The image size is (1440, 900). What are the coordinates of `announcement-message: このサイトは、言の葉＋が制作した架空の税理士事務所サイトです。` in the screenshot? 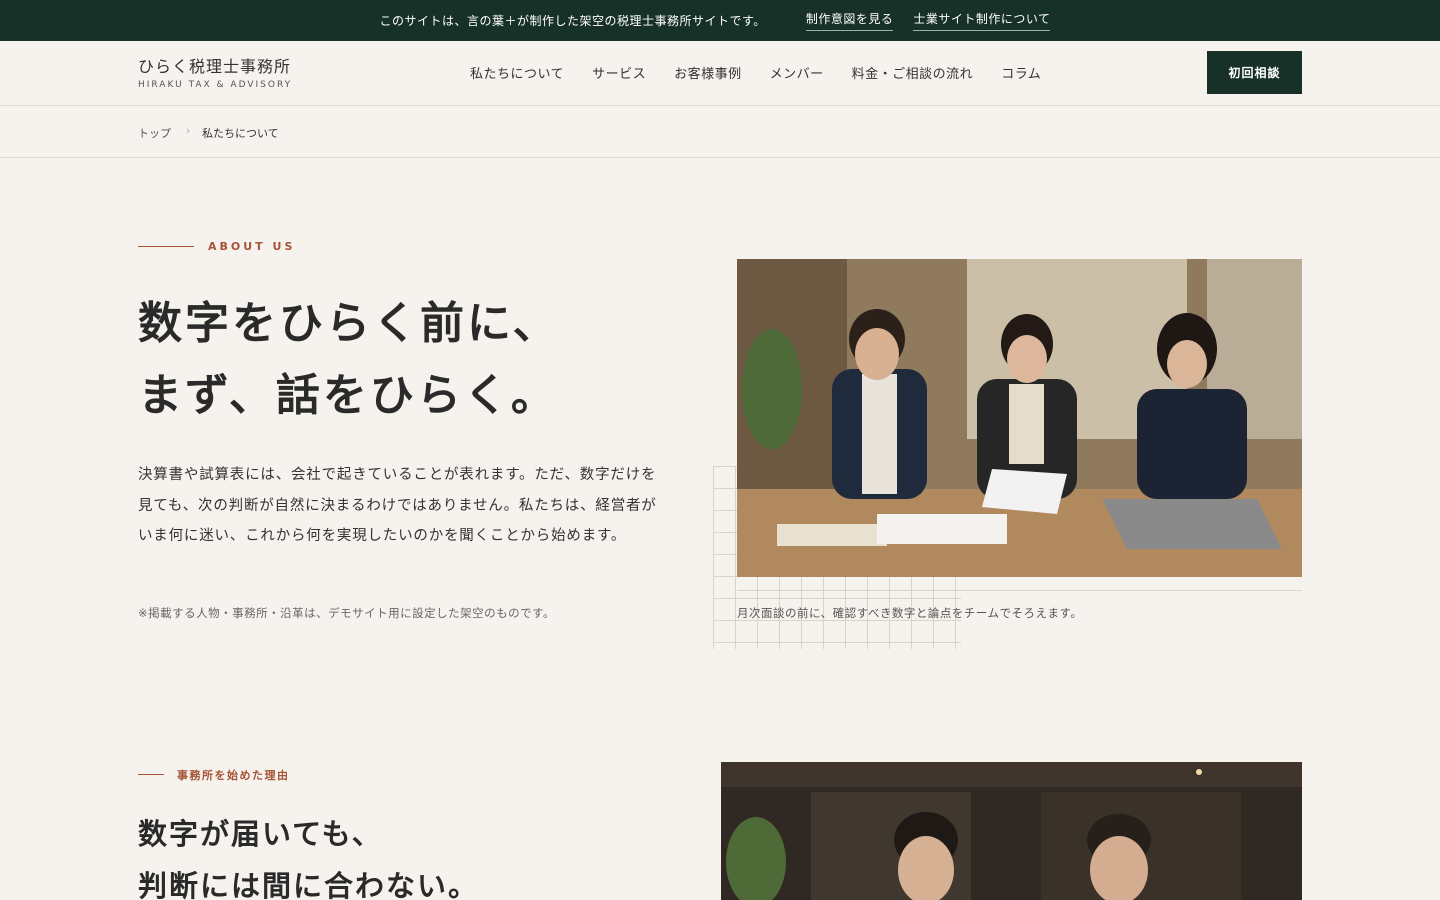 It's located at (572, 21).